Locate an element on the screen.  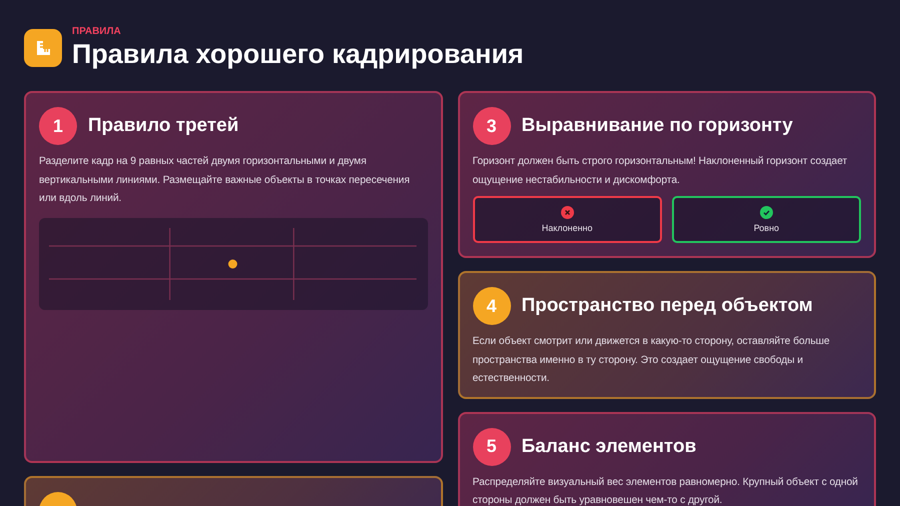
section-label: ПРАВИЛА is located at coordinates (97, 32).